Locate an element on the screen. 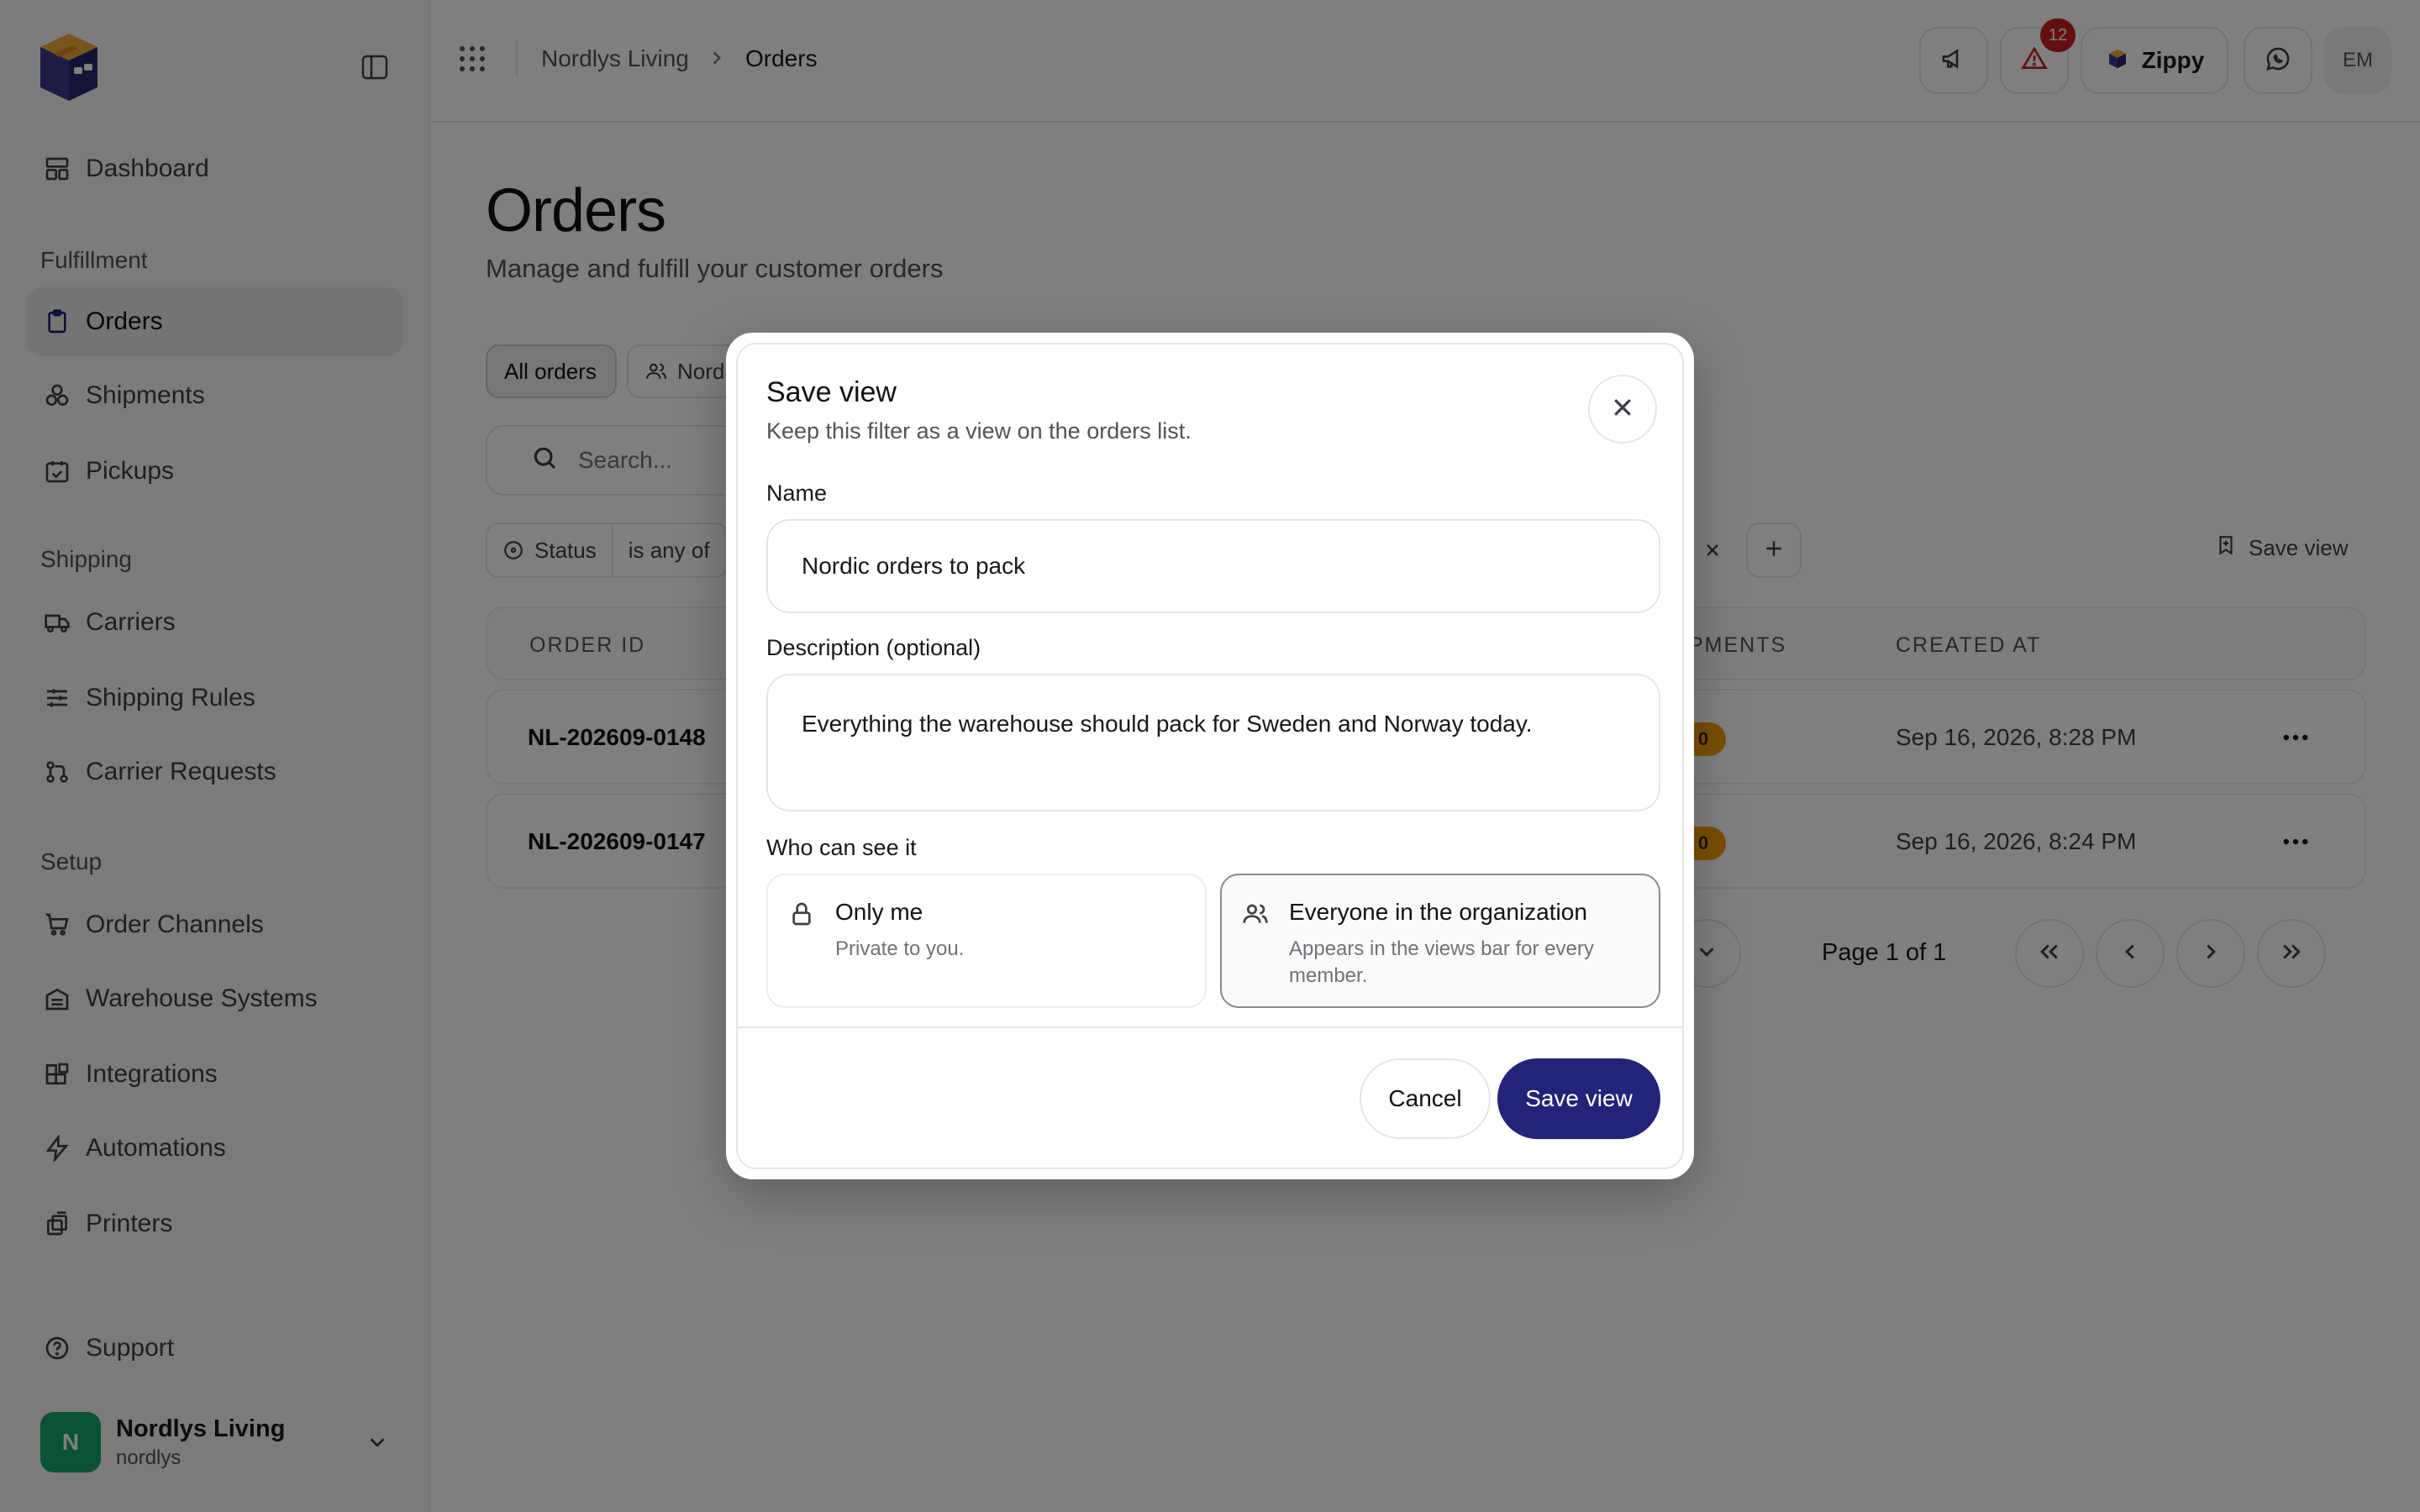 This screenshot has width=2420, height=1512. cancel-button: Cancel is located at coordinates (1425, 1098).